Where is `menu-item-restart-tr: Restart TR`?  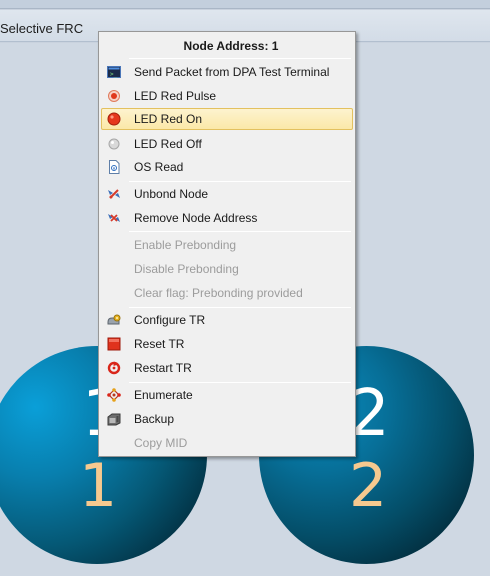
menu-item-restart-tr: Restart TR is located at coordinates (227, 368).